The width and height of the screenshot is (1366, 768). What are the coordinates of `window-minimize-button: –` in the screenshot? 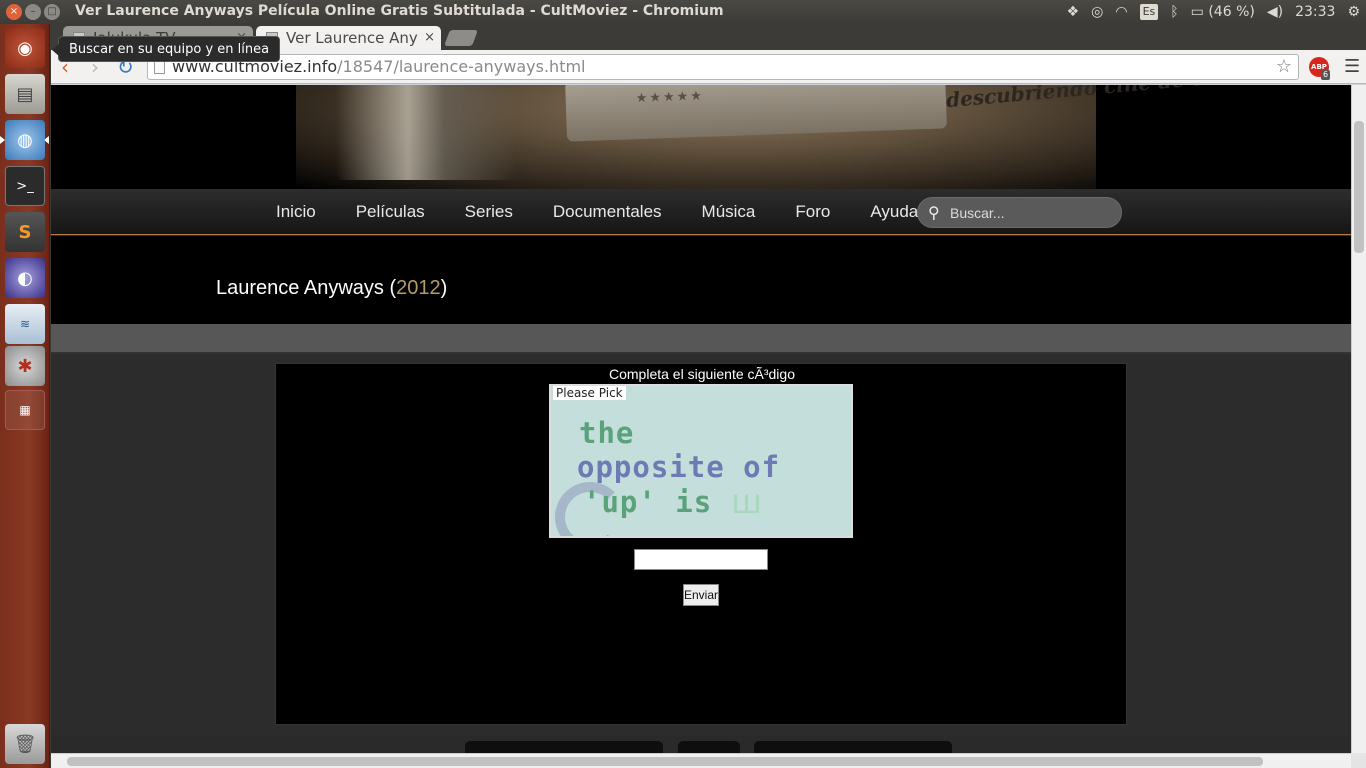 It's located at (33, 12).